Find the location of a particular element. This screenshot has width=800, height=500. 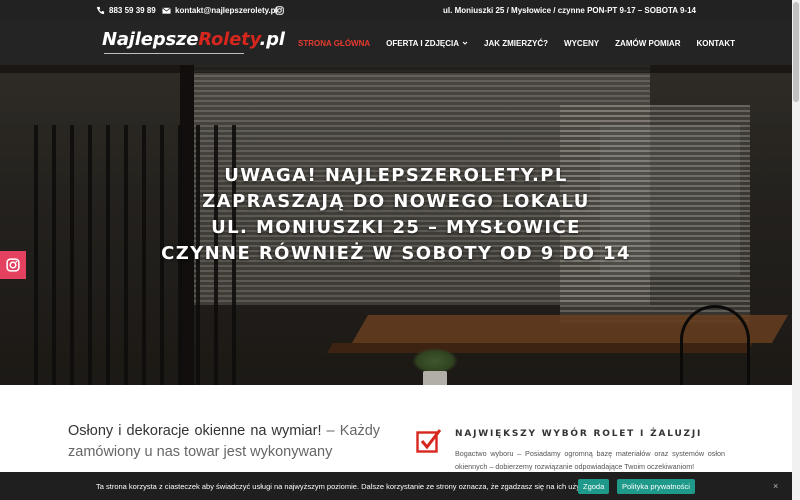

phone-number: 883 59 39 89 is located at coordinates (132, 10).